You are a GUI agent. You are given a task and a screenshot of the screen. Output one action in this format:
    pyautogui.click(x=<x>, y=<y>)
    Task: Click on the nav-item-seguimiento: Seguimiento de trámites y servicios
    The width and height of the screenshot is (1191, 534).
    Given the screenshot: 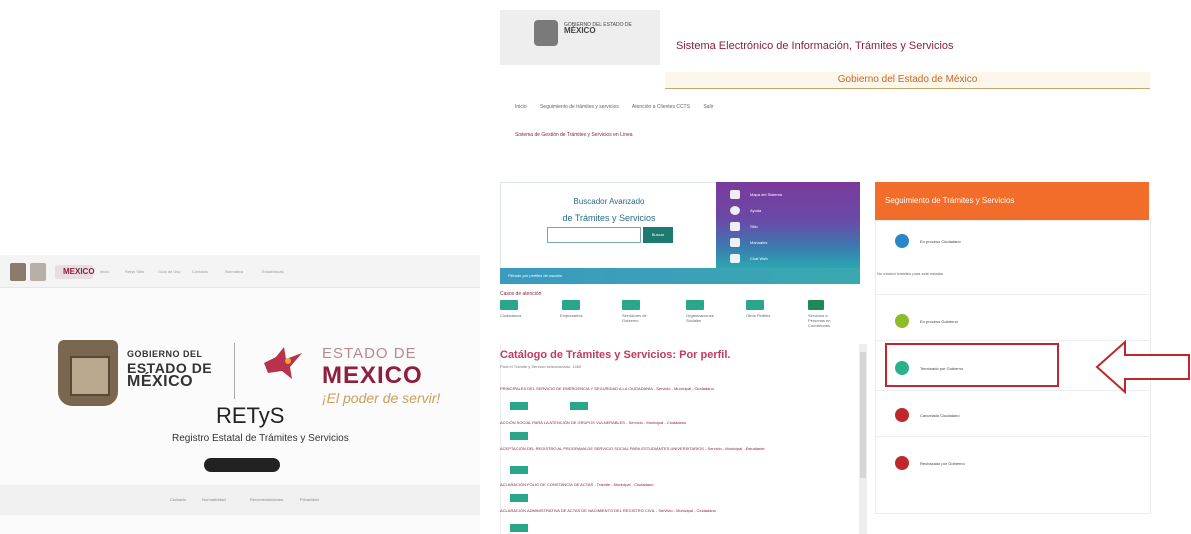 What is the action you would take?
    pyautogui.click(x=579, y=107)
    